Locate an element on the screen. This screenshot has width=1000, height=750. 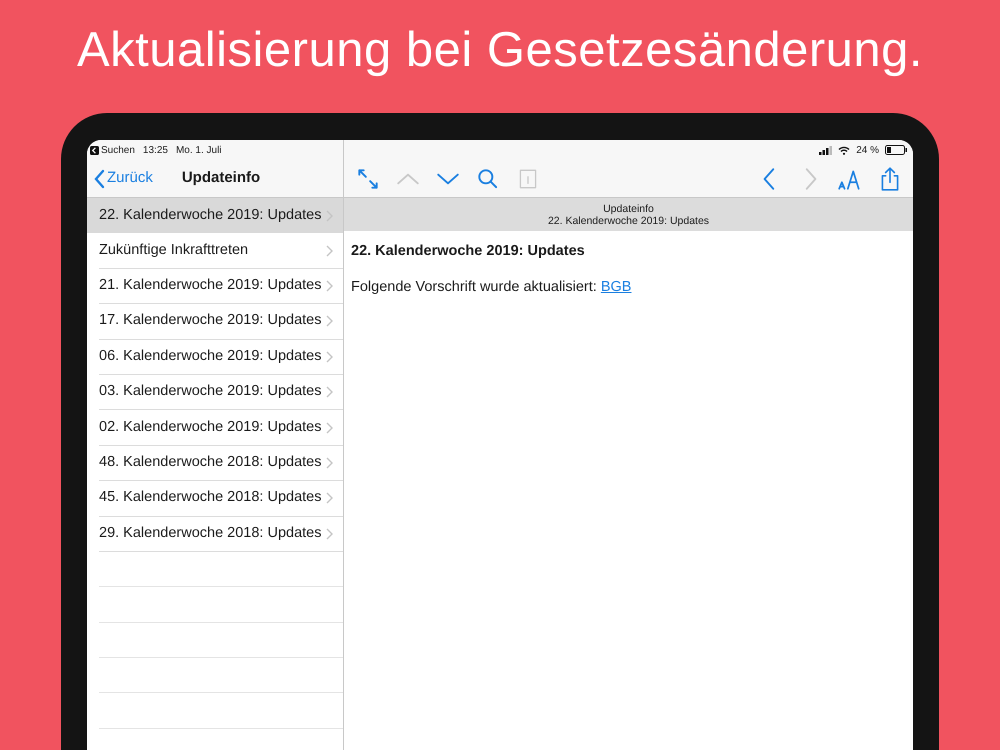
battery-percent: 24 % is located at coordinates (867, 151).